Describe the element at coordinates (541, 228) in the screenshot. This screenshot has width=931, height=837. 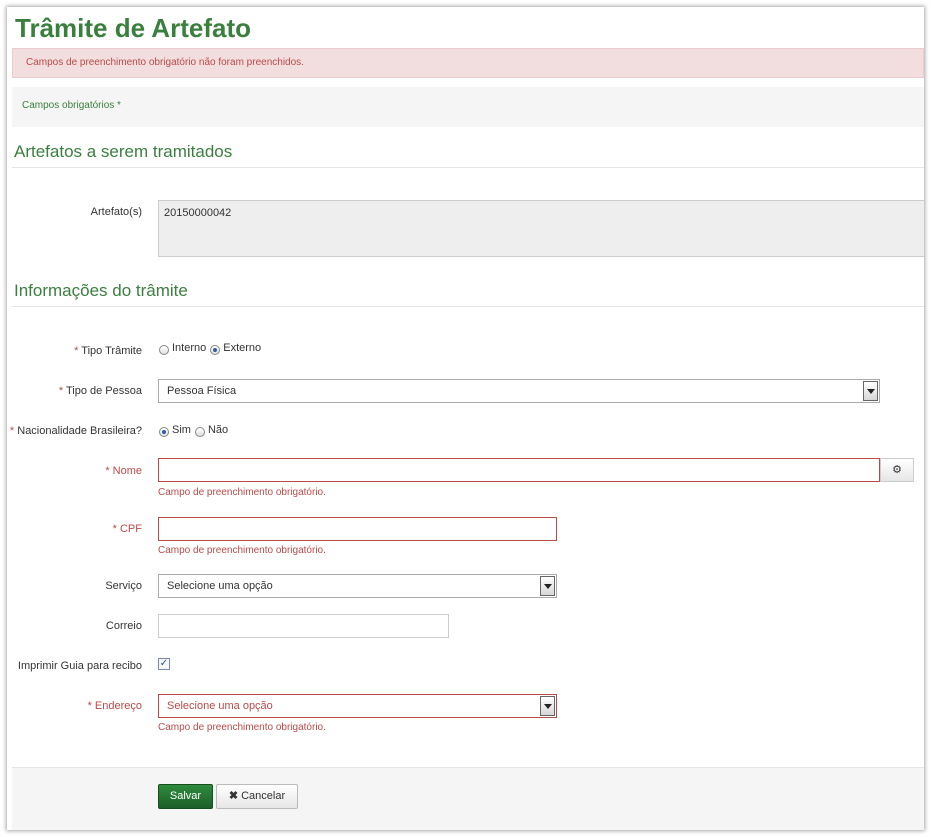
I see `artefatos-field: 20150000042` at that location.